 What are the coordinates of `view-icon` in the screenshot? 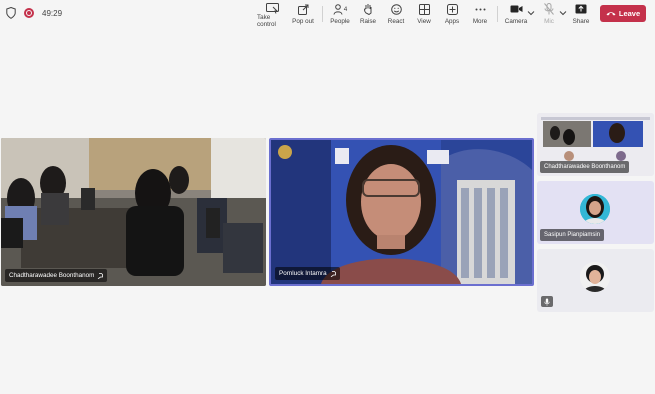 It's located at (424, 9).